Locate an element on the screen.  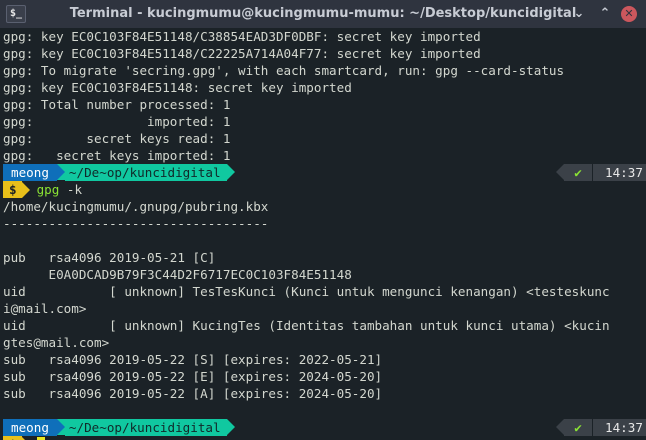
output-line: ----------------------------------- is located at coordinates (136, 223).